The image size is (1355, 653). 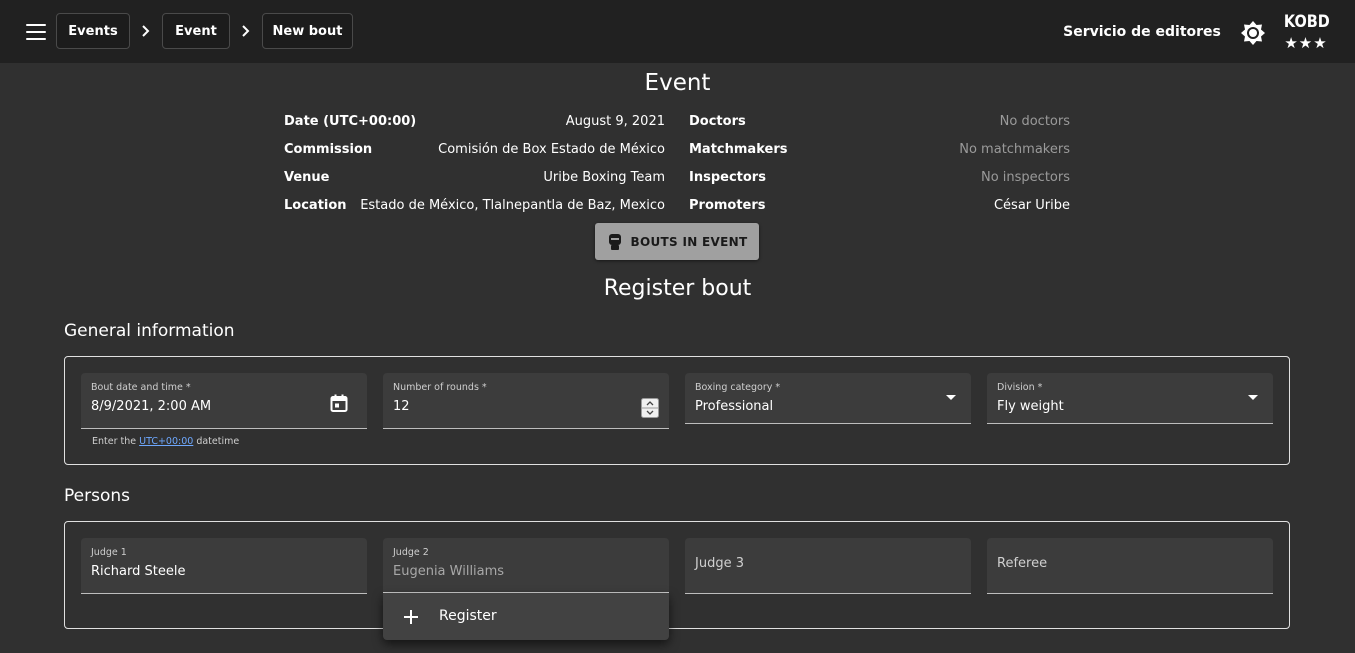 I want to click on info-value: No matchmakers, so click(x=1014, y=149).